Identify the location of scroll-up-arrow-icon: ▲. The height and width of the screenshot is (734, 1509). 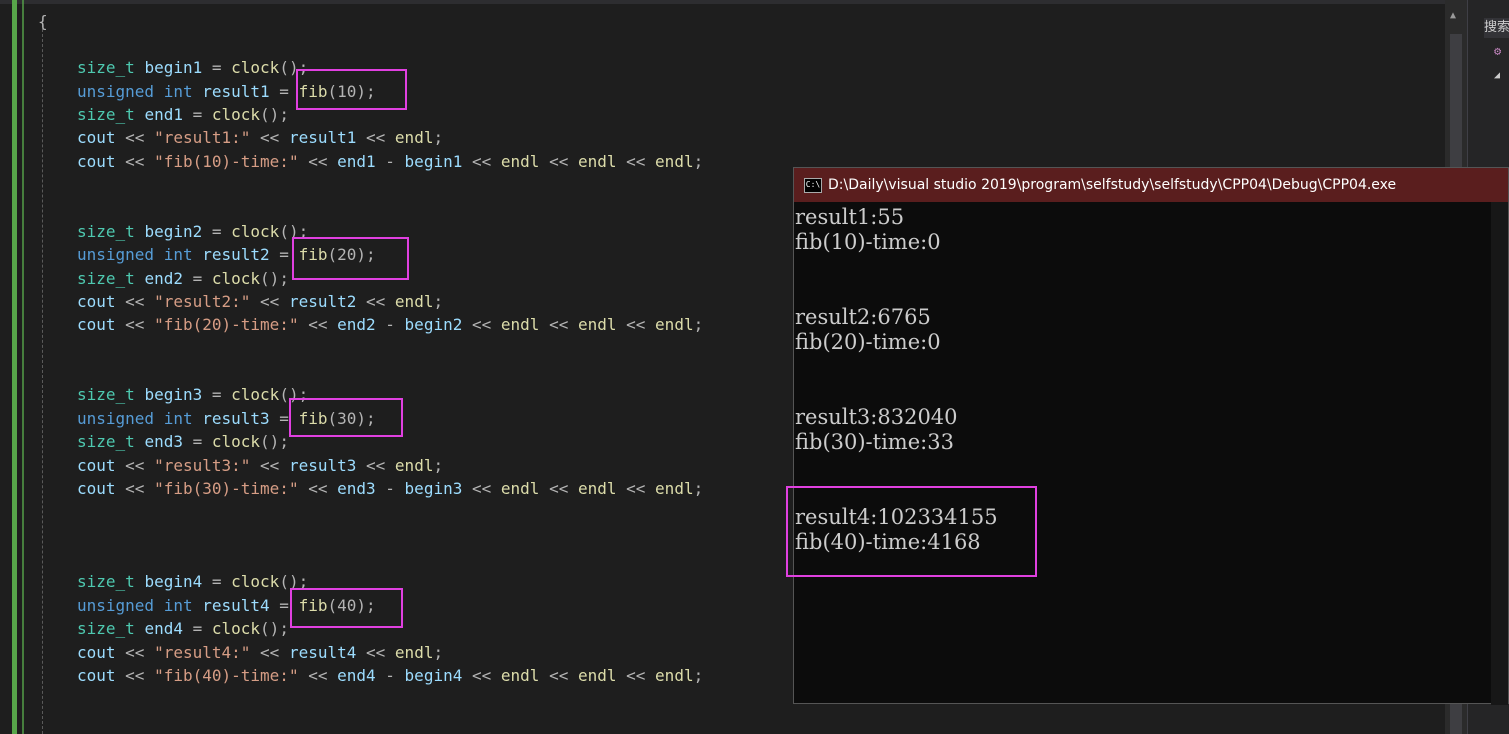
(1453, 15).